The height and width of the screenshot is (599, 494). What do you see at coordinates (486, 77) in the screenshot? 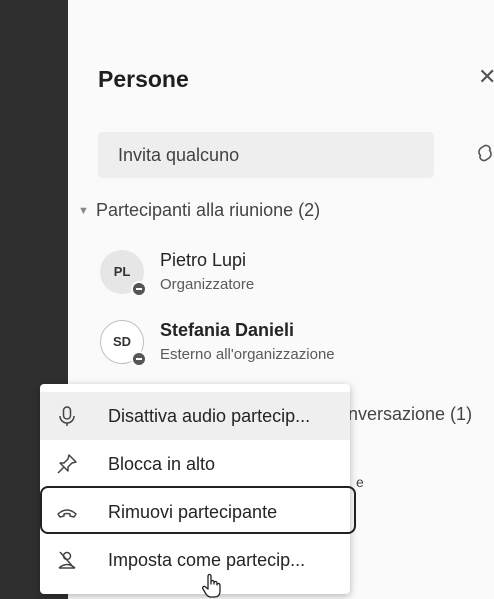
I see `close-icon: ✕` at bounding box center [486, 77].